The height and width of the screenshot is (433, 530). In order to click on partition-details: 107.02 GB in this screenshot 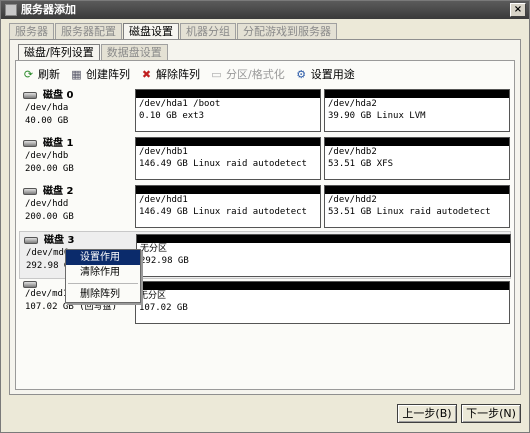, I will do `click(163, 308)`.